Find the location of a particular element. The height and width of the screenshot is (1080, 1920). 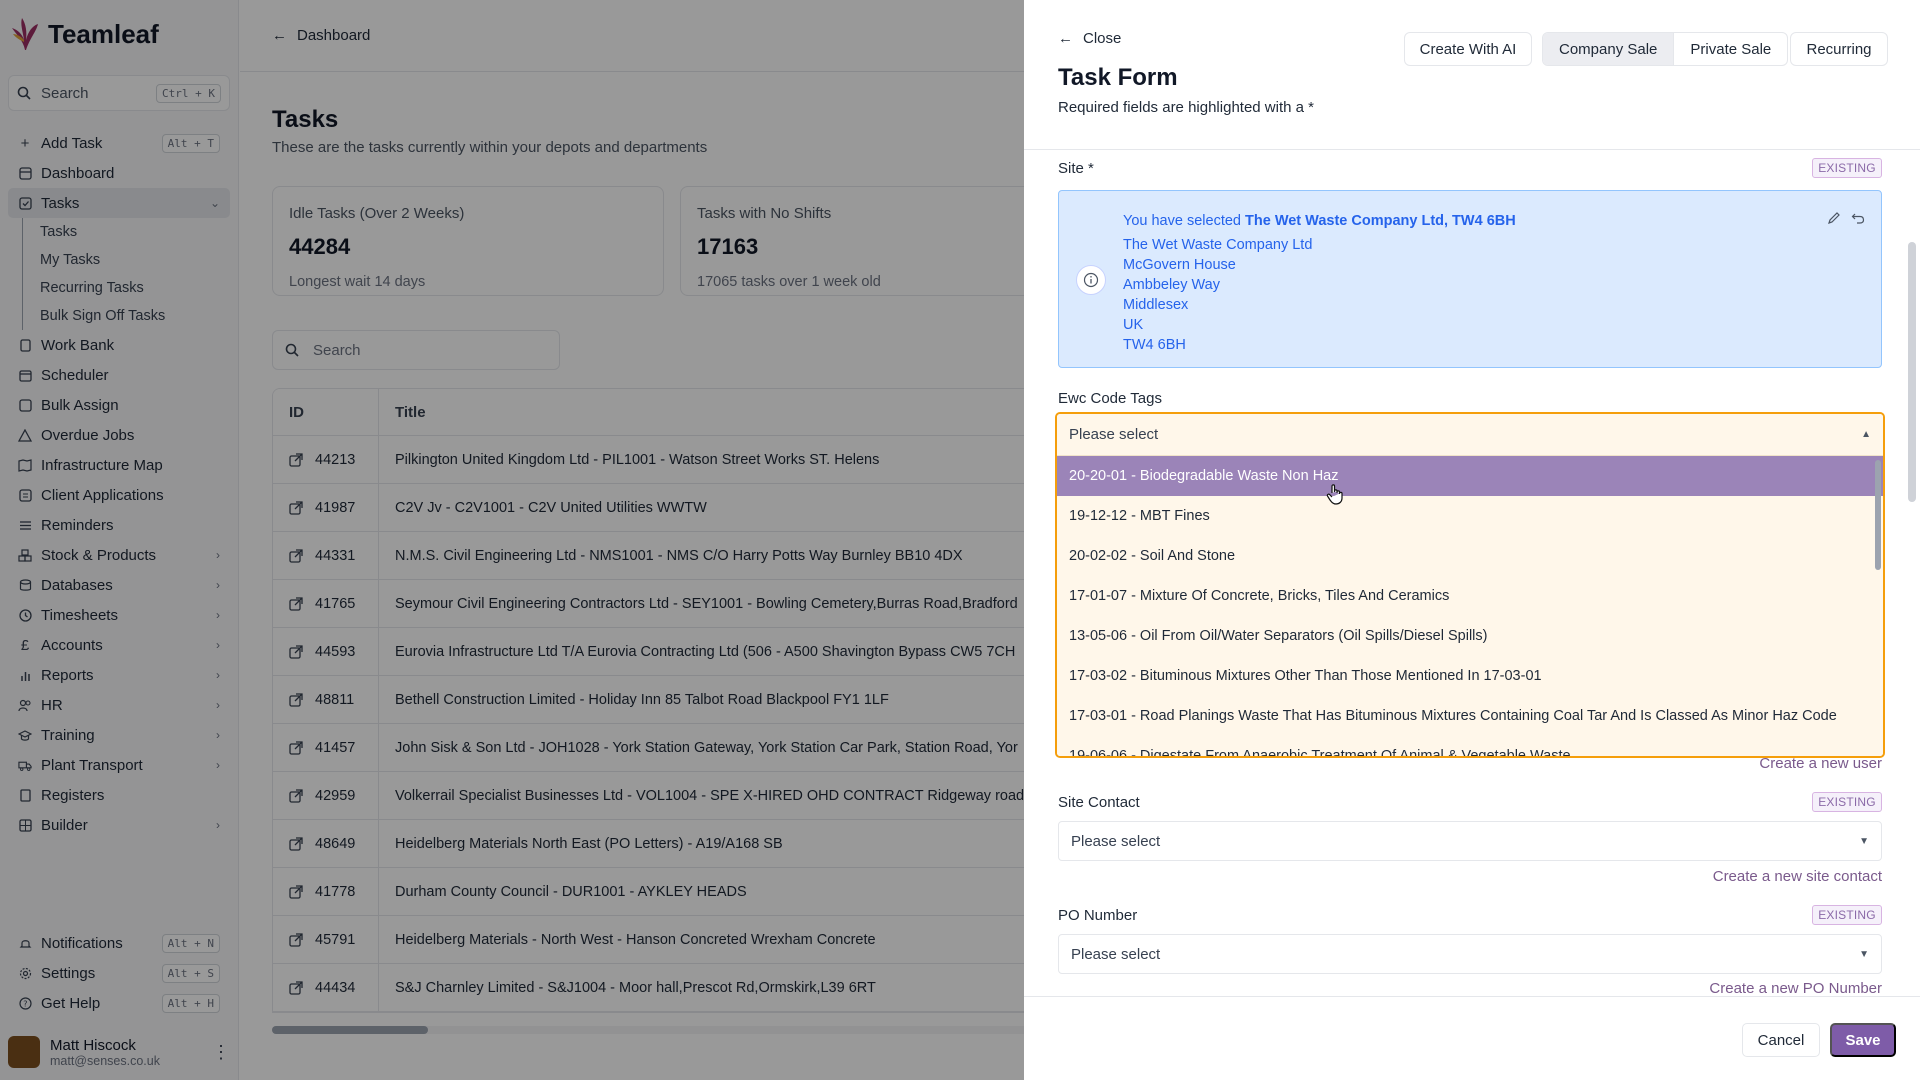

ewc-placeholder: Please select is located at coordinates (1114, 434).